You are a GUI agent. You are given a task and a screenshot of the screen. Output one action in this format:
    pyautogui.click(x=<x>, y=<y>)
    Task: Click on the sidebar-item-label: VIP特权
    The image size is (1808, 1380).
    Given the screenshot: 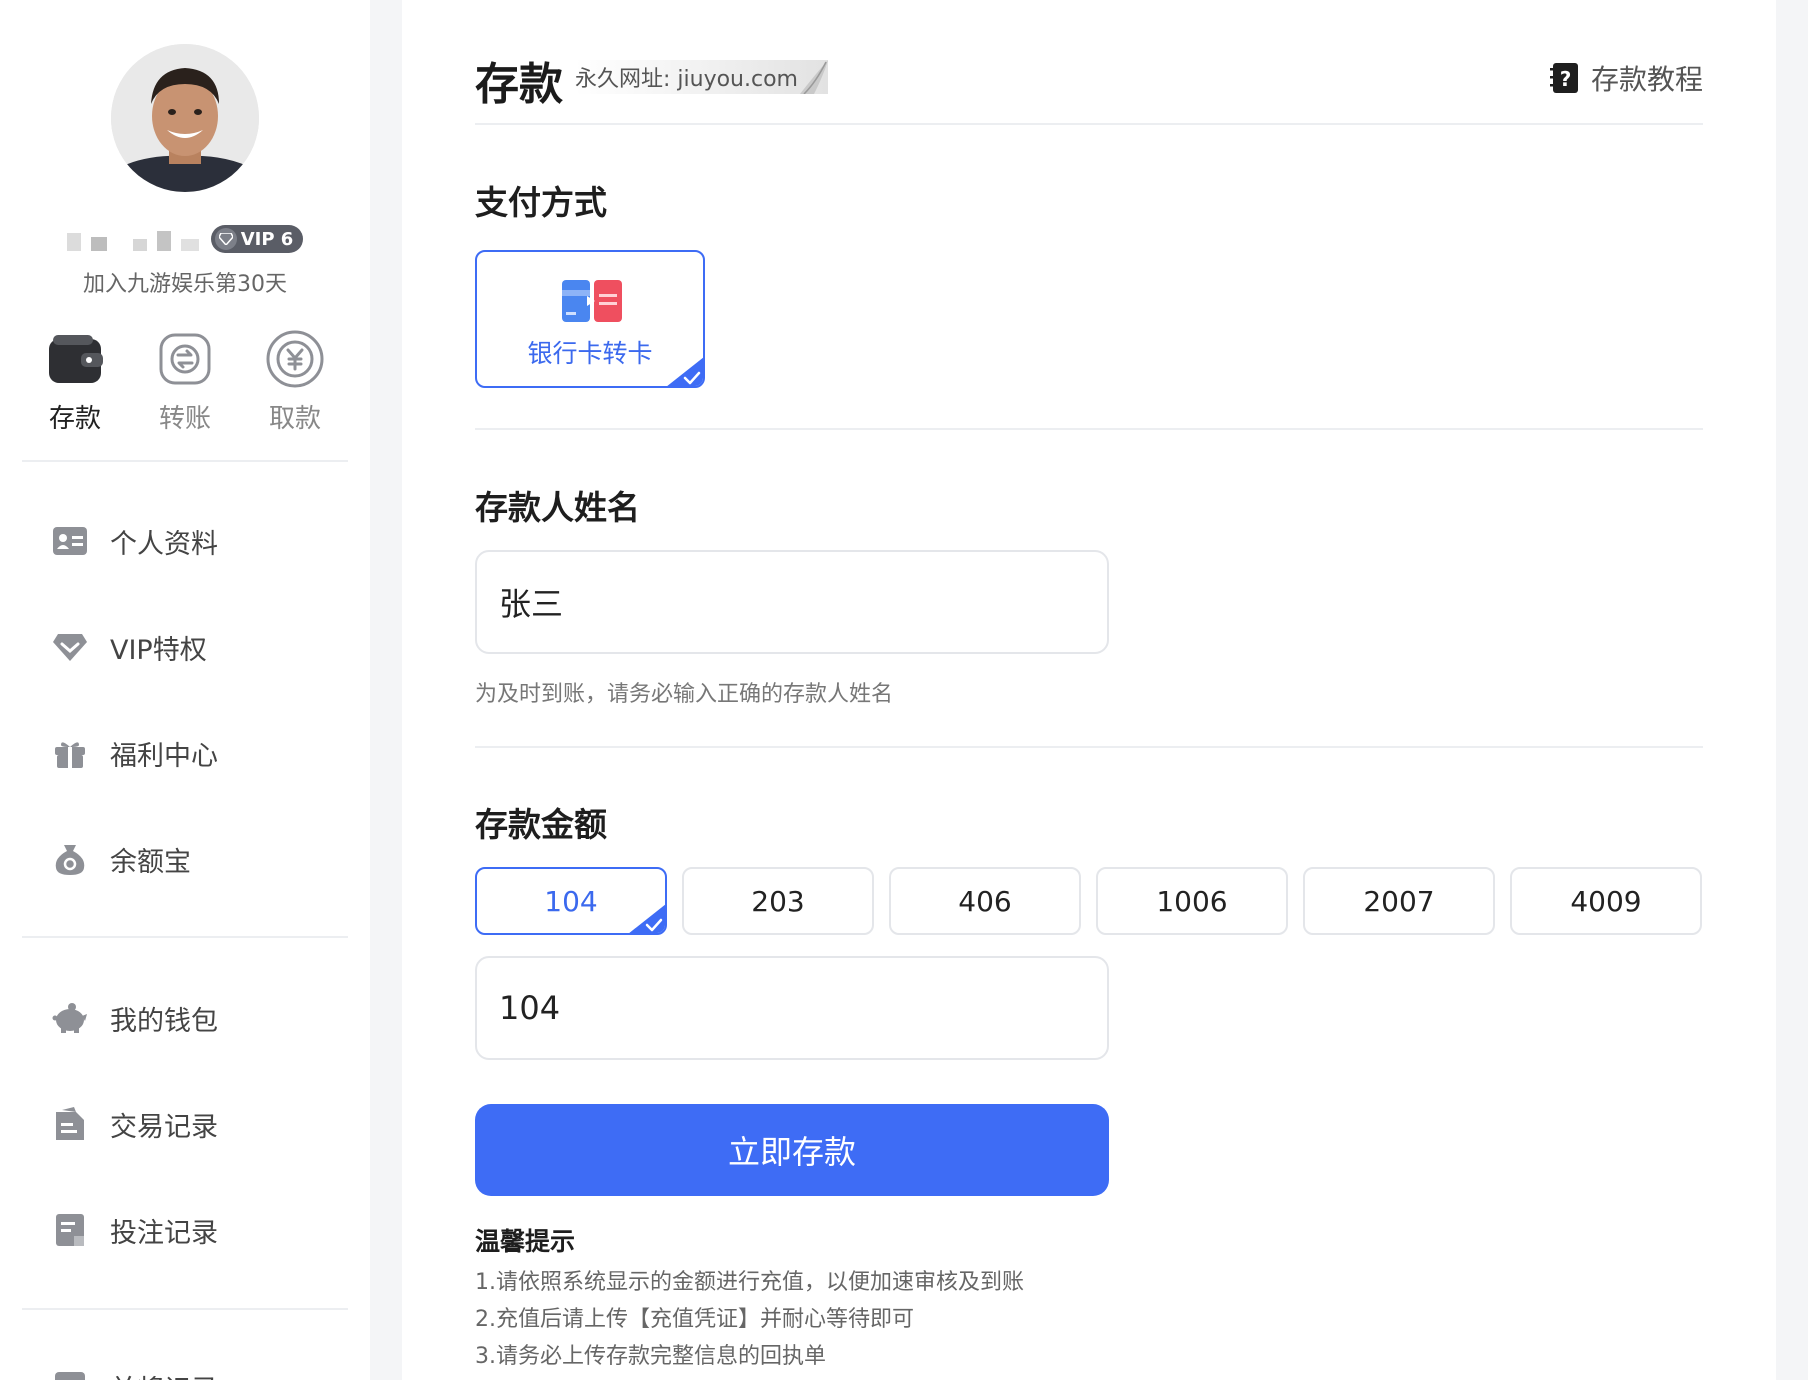 What is the action you would take?
    pyautogui.click(x=158, y=650)
    